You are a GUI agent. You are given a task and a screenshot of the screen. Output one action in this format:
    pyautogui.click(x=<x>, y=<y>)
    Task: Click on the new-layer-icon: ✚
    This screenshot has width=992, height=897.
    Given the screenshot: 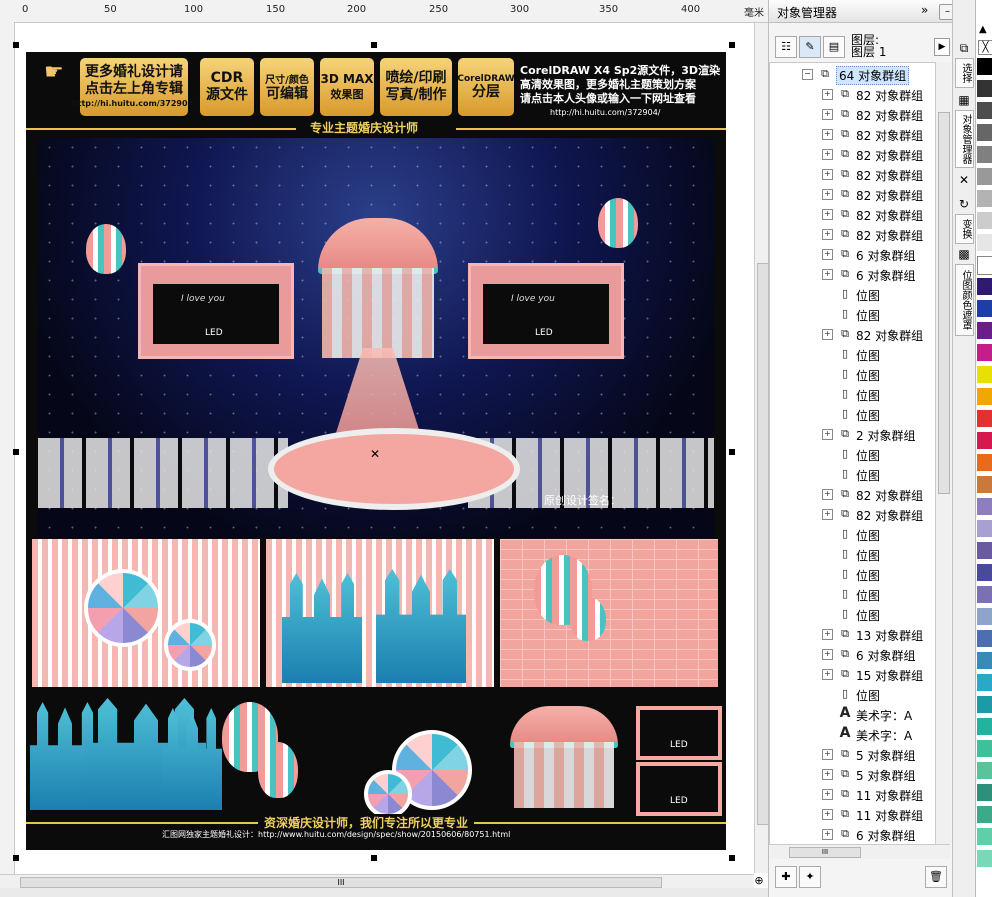 What is the action you would take?
    pyautogui.click(x=786, y=877)
    